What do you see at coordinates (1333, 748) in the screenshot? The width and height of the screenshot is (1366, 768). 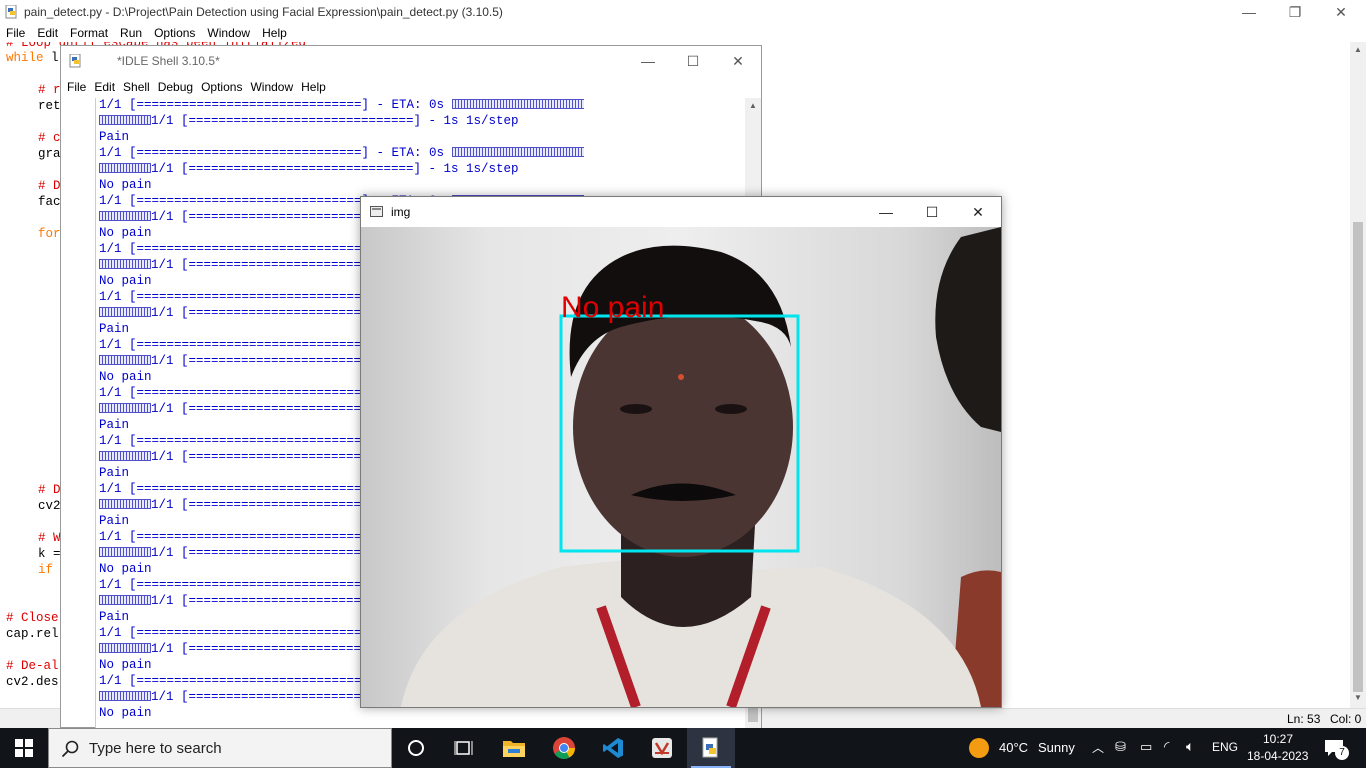 I see `notification-center-button: 7` at bounding box center [1333, 748].